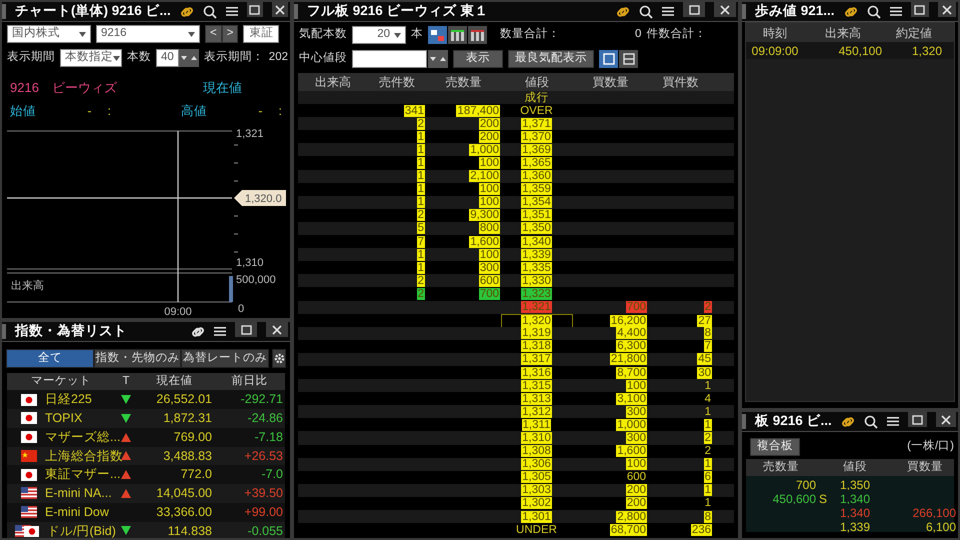 Image resolution: width=960 pixels, height=540 pixels. What do you see at coordinates (230, 34) in the screenshot?
I see `next-button: >` at bounding box center [230, 34].